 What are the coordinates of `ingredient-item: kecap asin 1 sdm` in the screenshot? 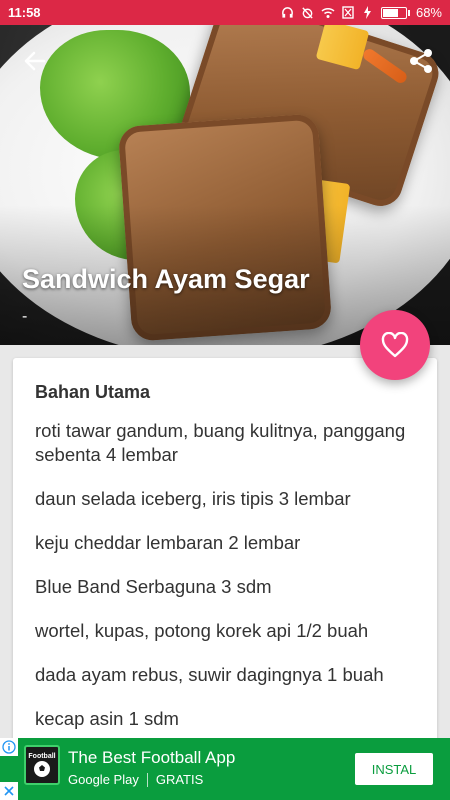 It's located at (107, 718).